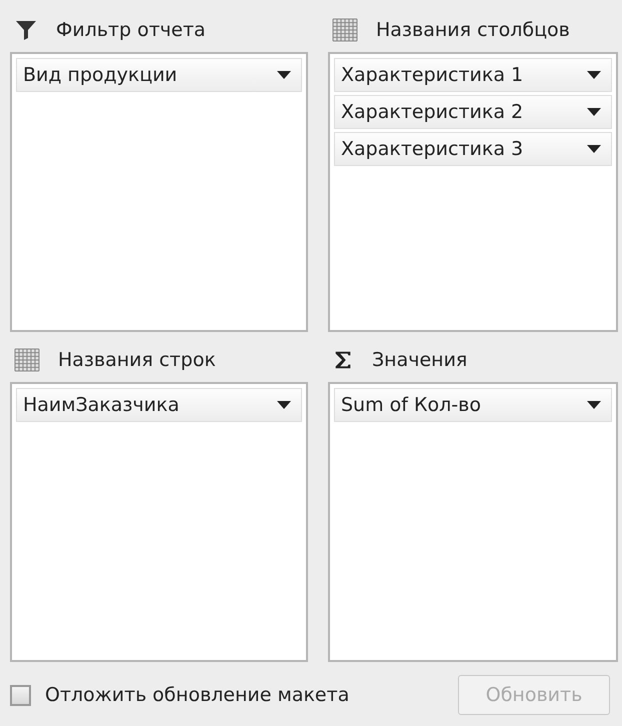 The image size is (622, 726). Describe the element at coordinates (473, 30) in the screenshot. I see `area-title: Названия столбцов` at that location.